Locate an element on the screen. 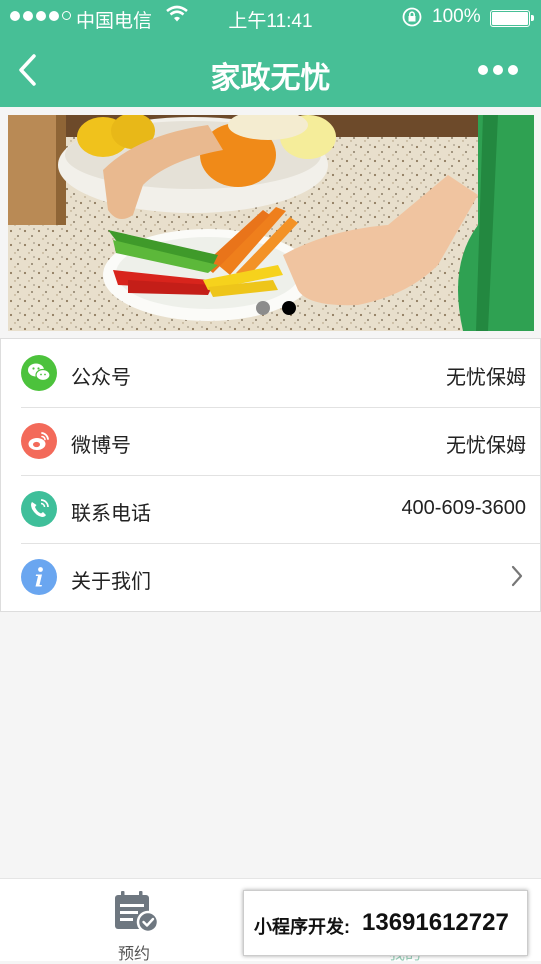 The width and height of the screenshot is (541, 964). battery-tip is located at coordinates (532, 18).